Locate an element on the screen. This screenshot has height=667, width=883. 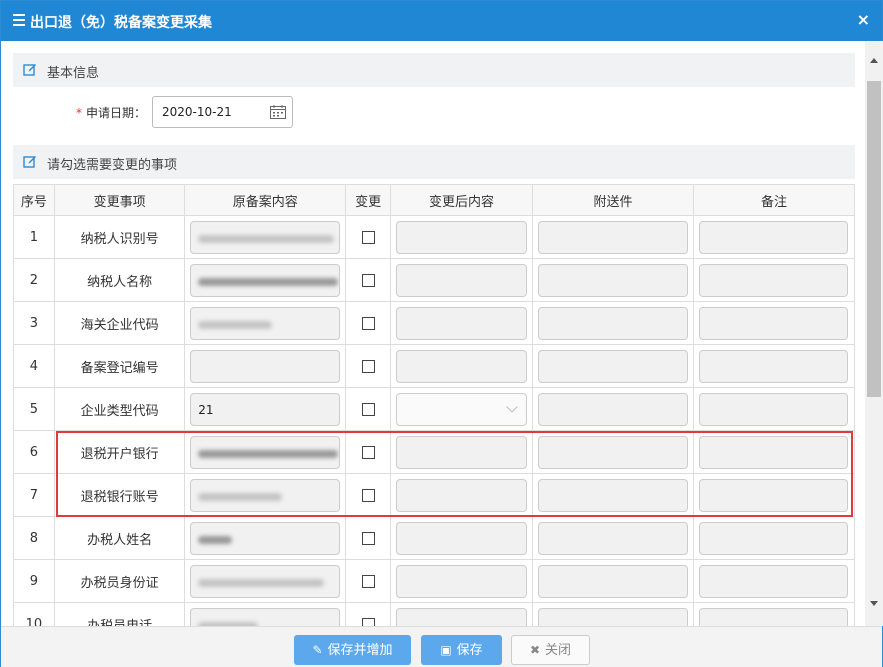
change-items-section: 请勾选需要变更的事项 is located at coordinates (434, 162).